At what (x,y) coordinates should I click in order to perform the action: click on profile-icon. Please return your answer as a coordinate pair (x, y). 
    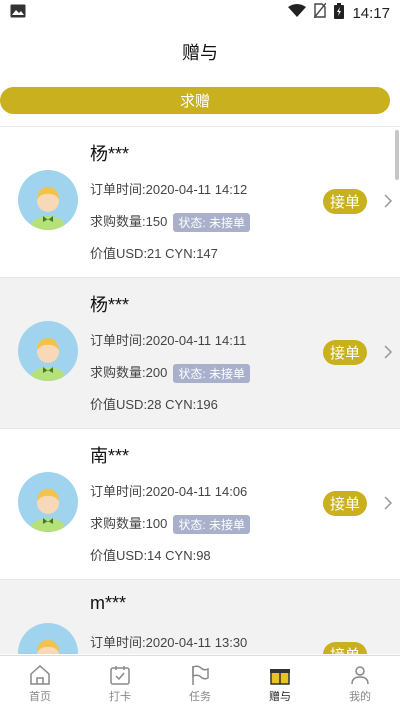
    Looking at the image, I should click on (360, 675).